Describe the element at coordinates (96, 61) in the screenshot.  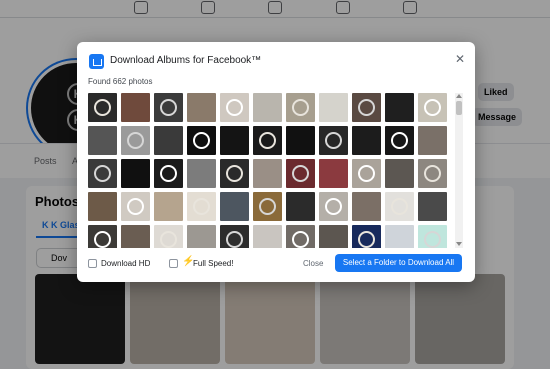
I see `download-albums-logo-icon` at that location.